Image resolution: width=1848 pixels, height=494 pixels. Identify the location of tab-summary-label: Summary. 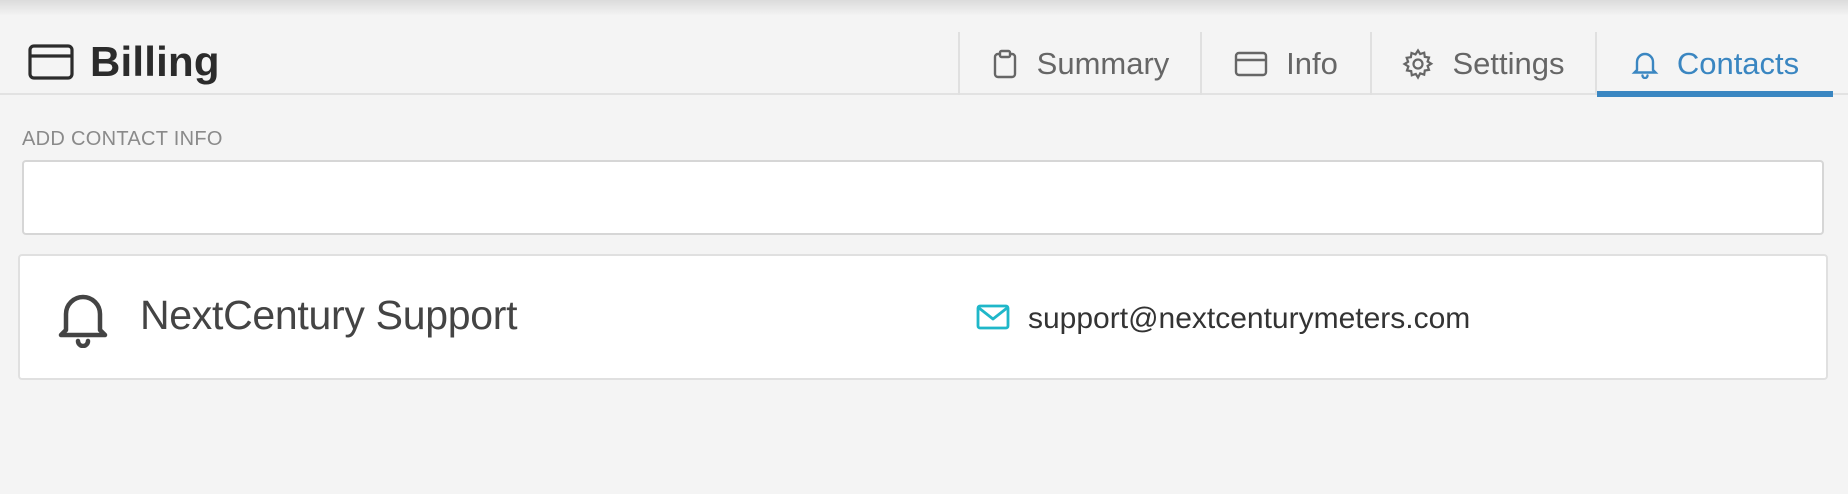
(1103, 63).